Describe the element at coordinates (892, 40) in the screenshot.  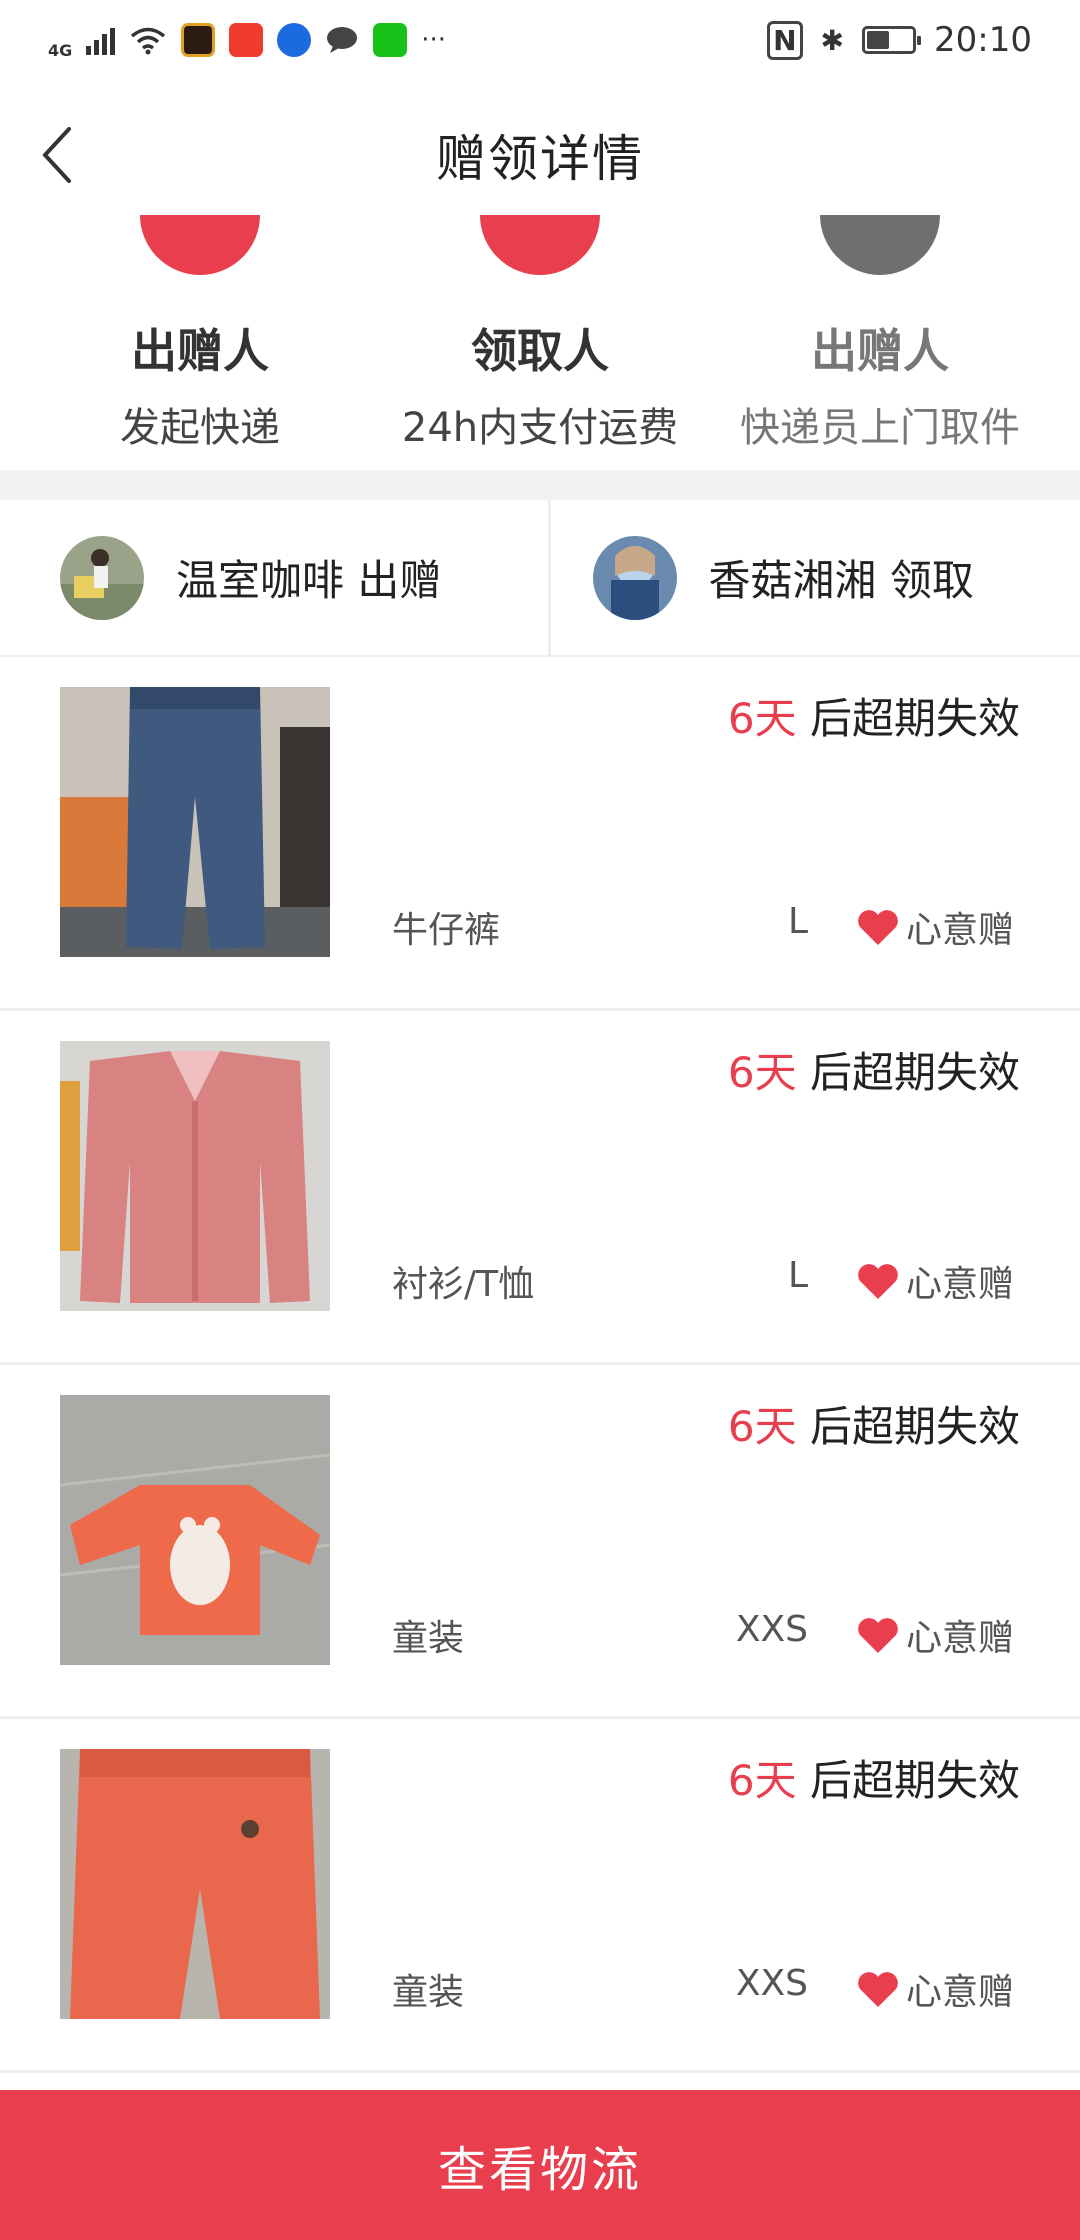
I see `battery-icon` at that location.